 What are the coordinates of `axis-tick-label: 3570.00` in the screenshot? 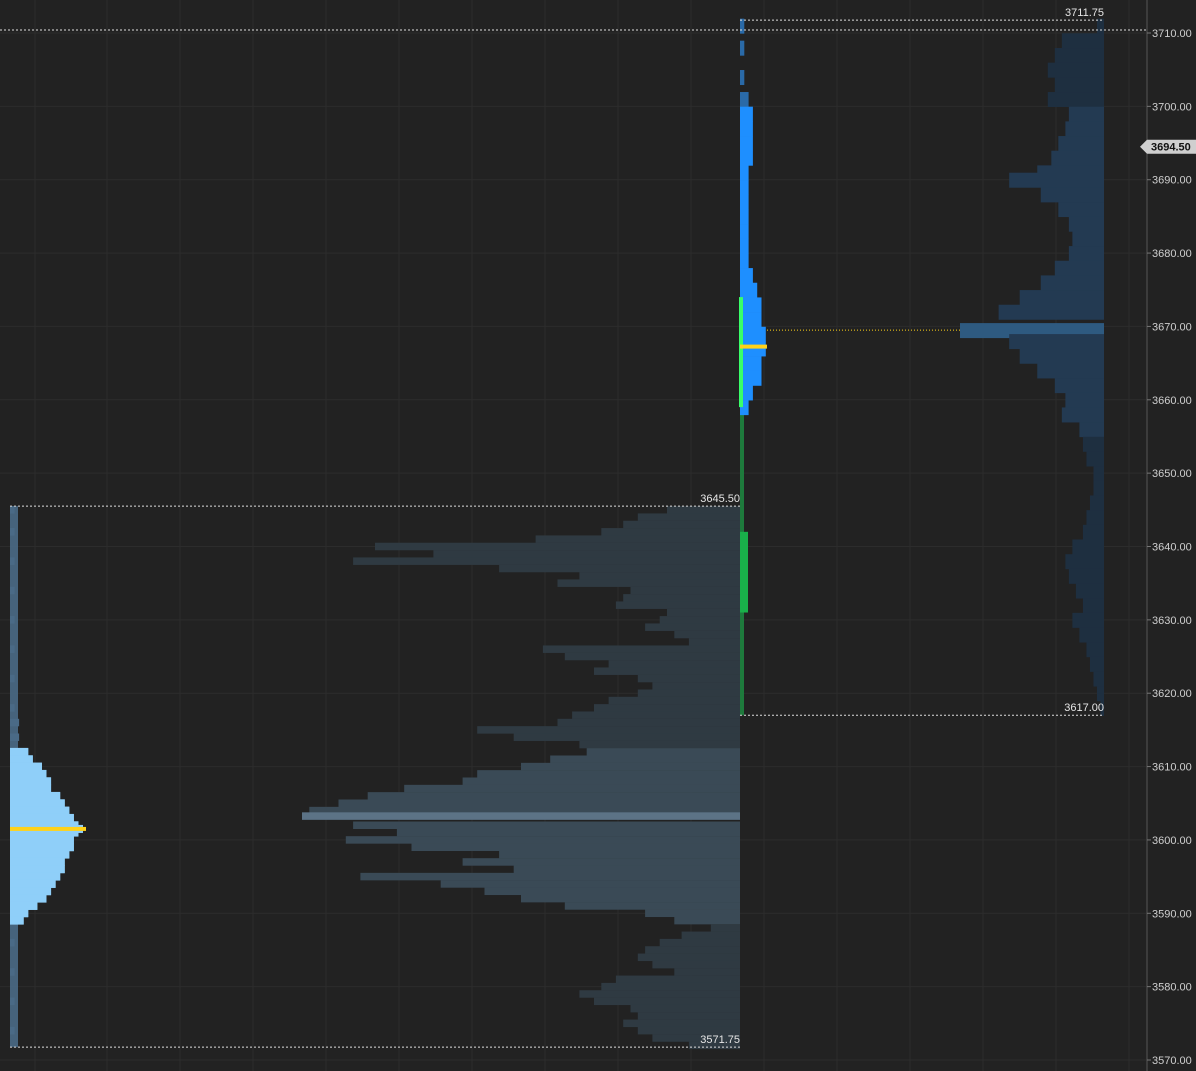 It's located at (1172, 1061).